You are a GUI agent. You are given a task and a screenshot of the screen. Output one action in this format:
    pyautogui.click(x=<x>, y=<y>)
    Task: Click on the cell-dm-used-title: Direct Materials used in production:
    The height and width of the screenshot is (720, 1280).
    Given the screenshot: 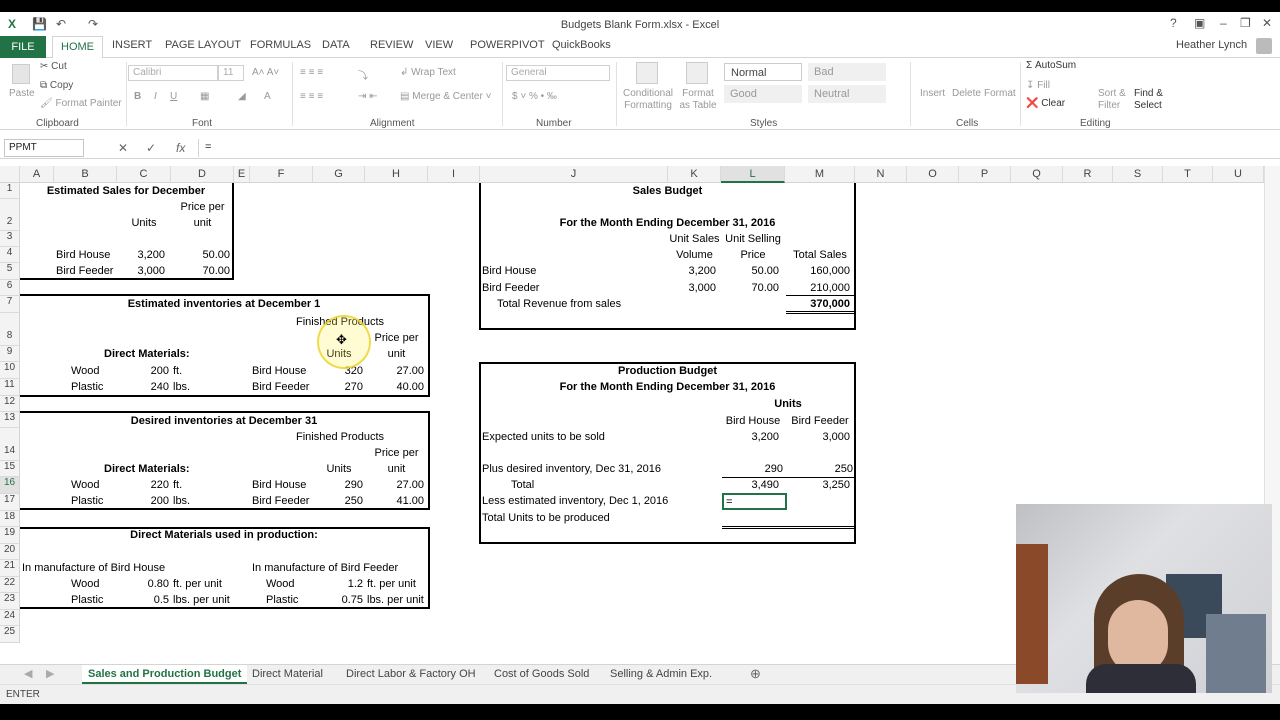 What is the action you would take?
    pyautogui.click(x=224, y=535)
    